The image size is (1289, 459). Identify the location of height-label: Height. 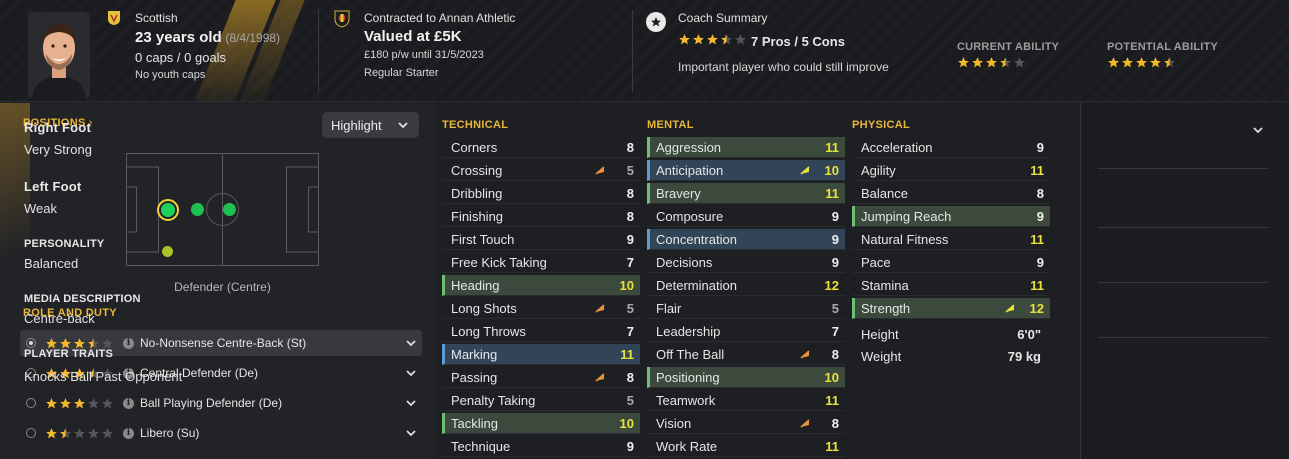
(880, 334).